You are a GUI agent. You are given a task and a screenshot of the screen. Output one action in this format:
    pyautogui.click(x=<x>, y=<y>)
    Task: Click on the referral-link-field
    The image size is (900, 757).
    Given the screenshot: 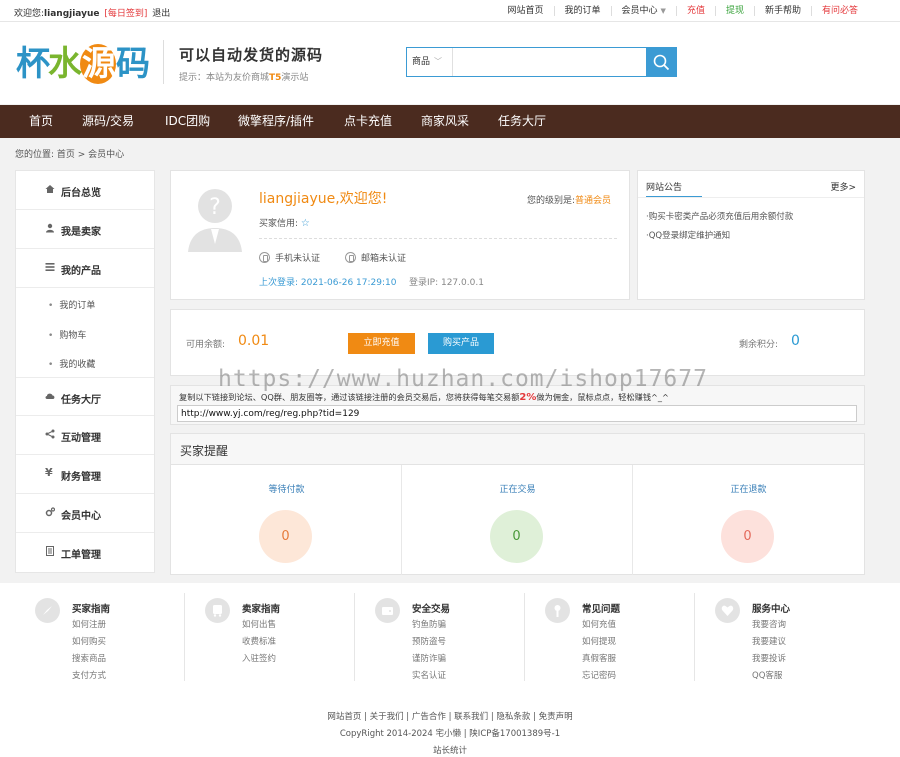 What is the action you would take?
    pyautogui.click(x=517, y=413)
    